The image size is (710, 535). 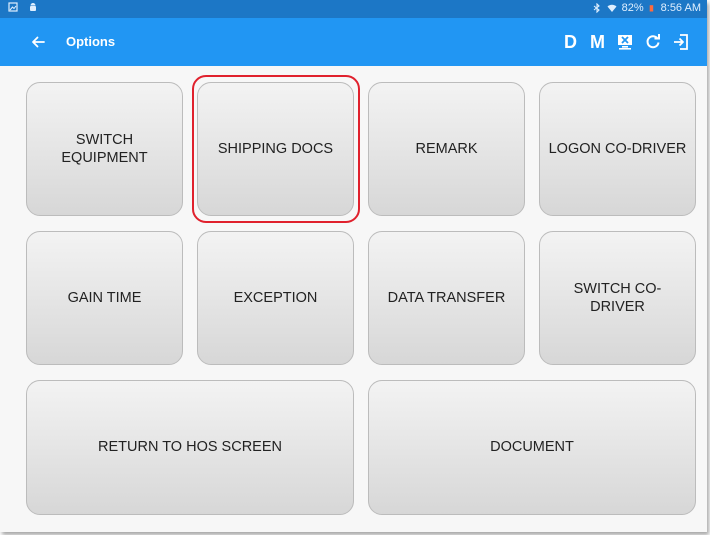 I want to click on monitor-button, so click(x=625, y=42).